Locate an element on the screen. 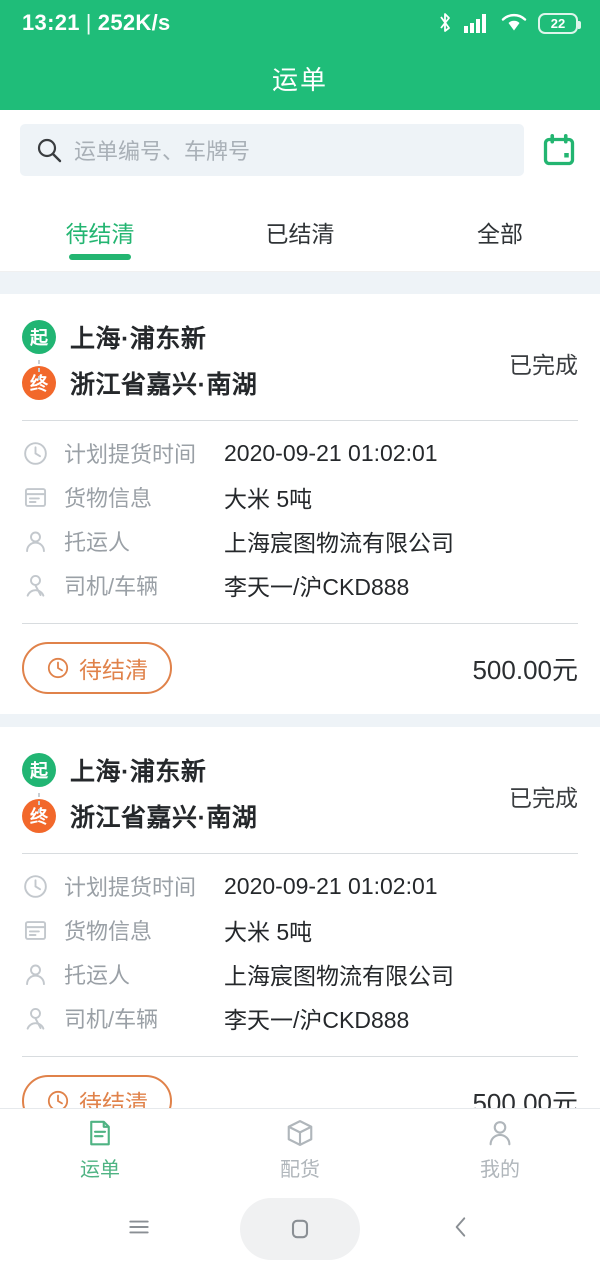 The height and width of the screenshot is (1268, 600). status-filter-tabs: 待结清 已结清 全部 is located at coordinates (300, 232).